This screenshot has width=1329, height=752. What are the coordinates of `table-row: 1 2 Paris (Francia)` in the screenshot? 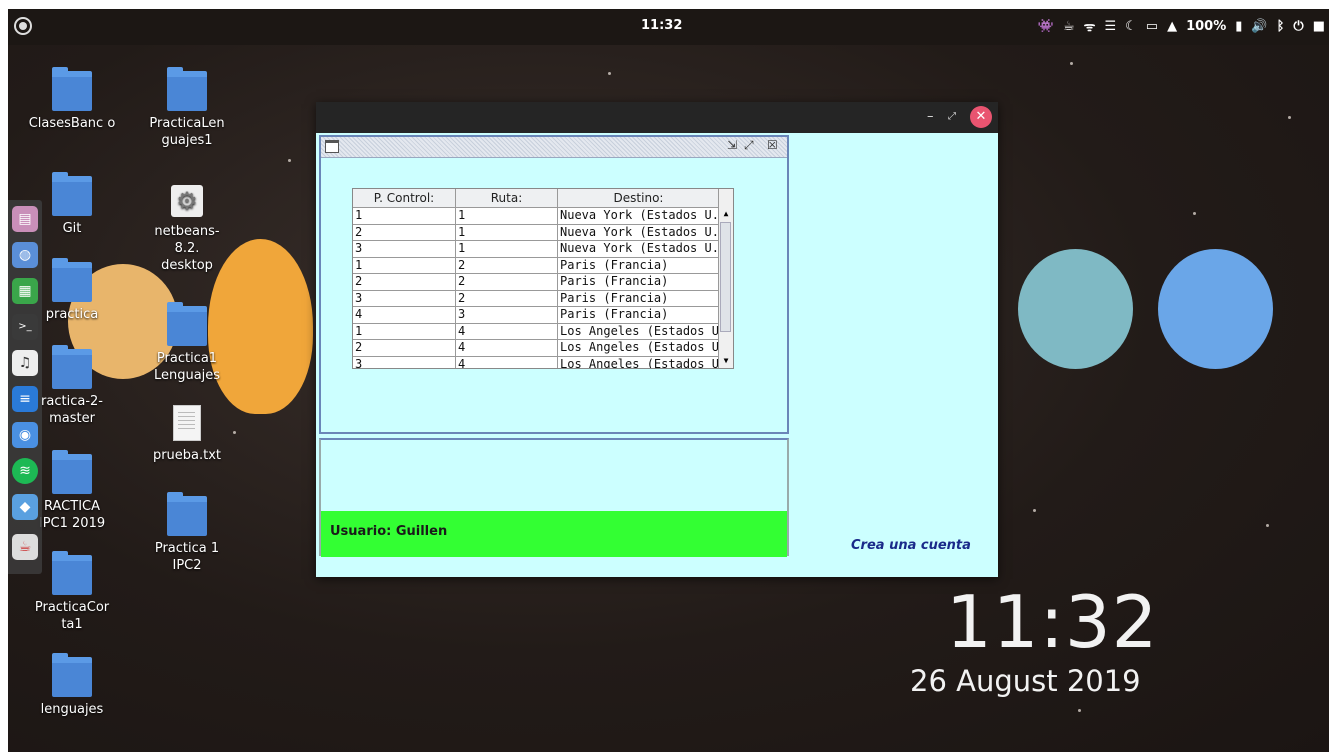 It's located at (543, 265).